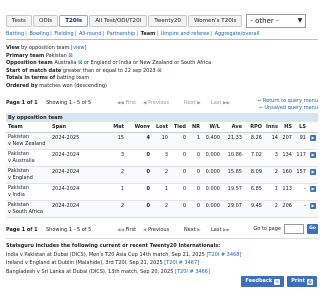  Describe the element at coordinates (139, 127) in the screenshot. I see `col-won: Won▼` at that location.